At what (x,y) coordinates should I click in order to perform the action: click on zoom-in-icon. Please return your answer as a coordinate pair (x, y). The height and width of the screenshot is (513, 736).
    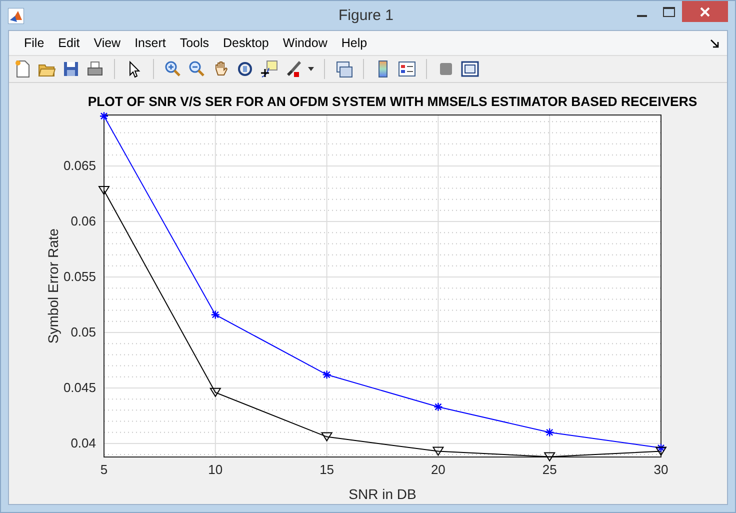
    Looking at the image, I should click on (173, 69).